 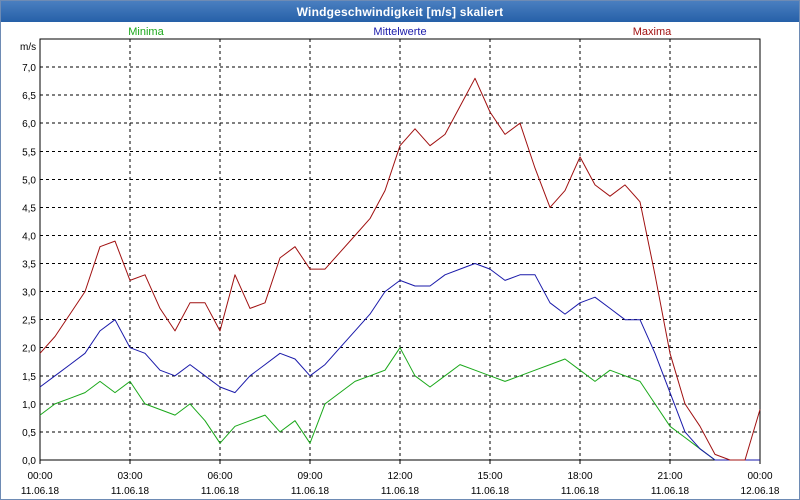 What do you see at coordinates (29, 349) in the screenshot?
I see `y-tick-label: 2,0` at bounding box center [29, 349].